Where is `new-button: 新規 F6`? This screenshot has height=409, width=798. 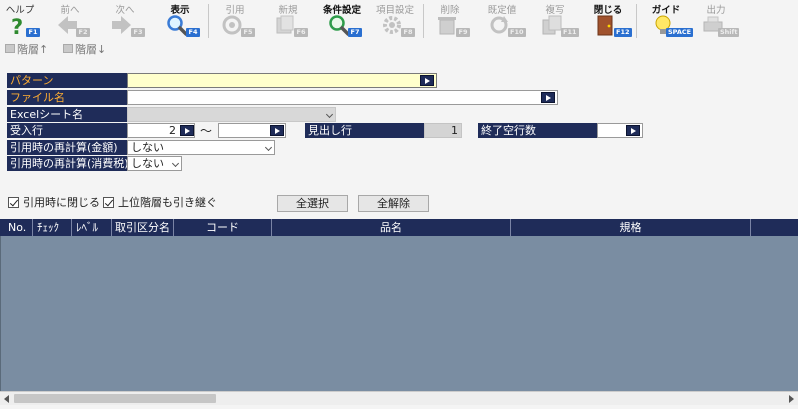 new-button: 新規 F6 is located at coordinates (288, 20).